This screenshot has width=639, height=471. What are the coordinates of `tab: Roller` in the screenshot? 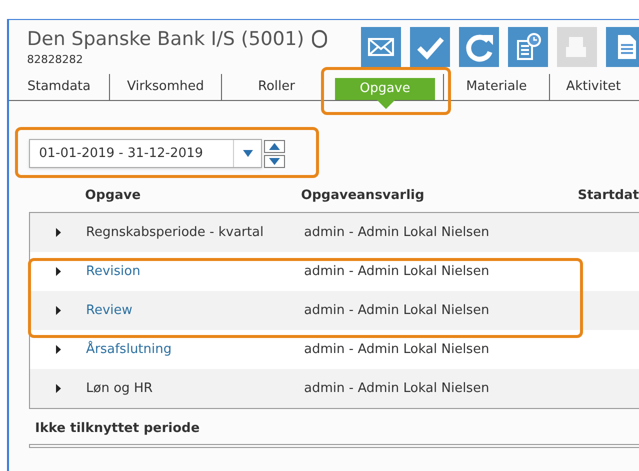 It's located at (276, 87).